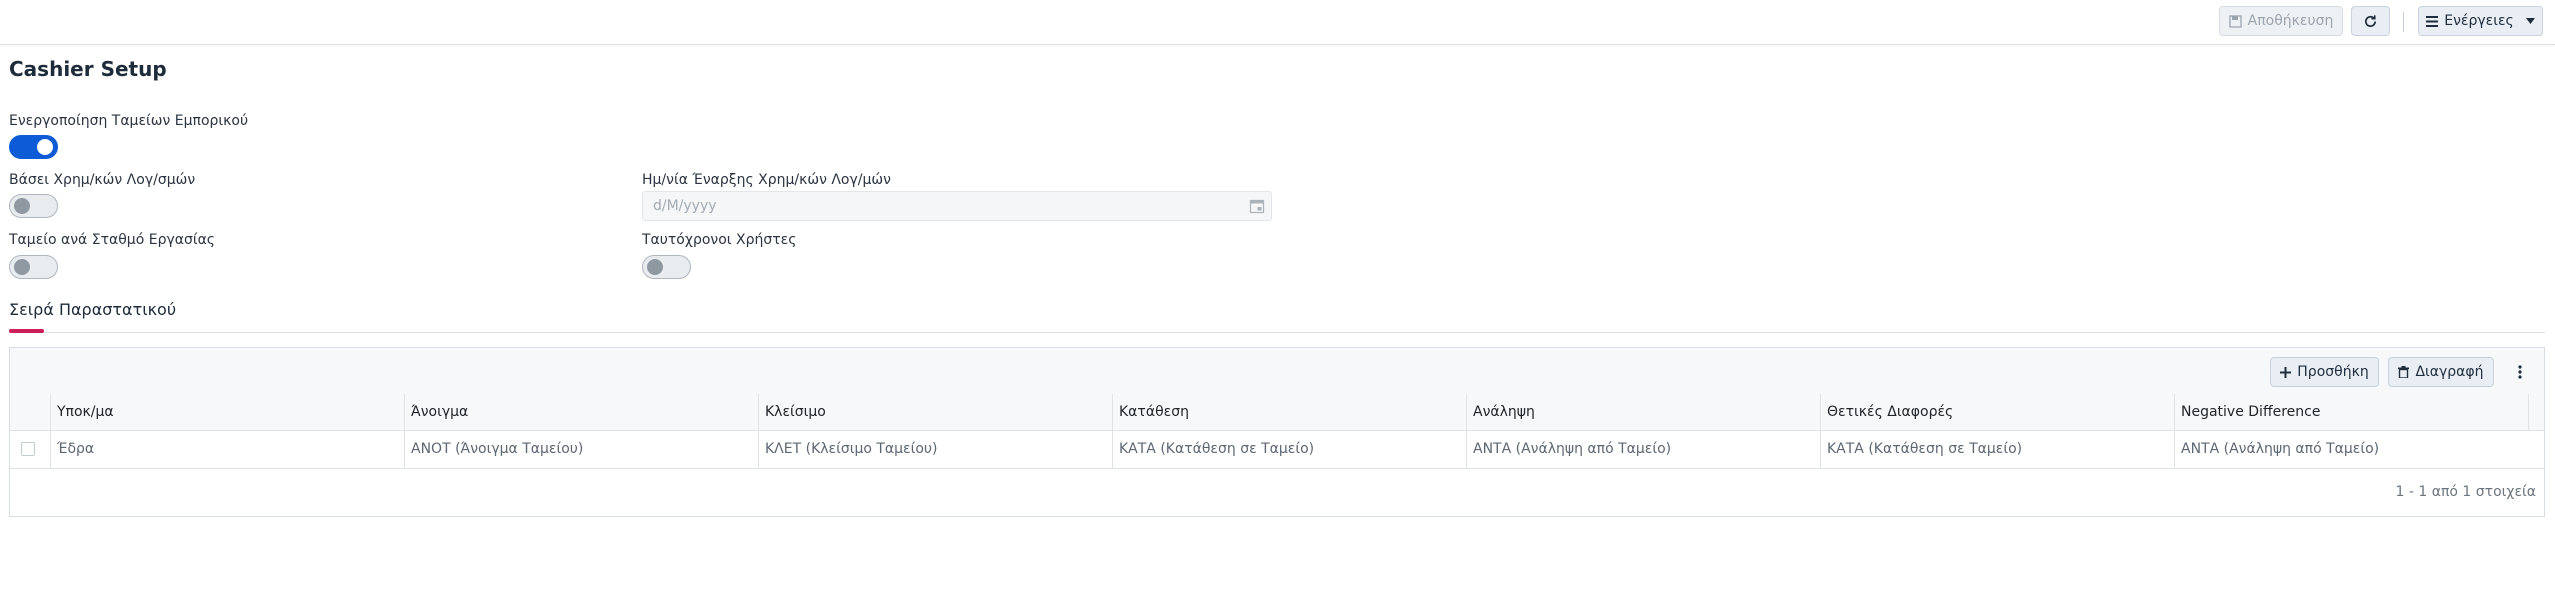 This screenshot has height=611, width=2555. I want to click on concurrent-users-label: Ταυτόχρονοι Χρήστες, so click(719, 240).